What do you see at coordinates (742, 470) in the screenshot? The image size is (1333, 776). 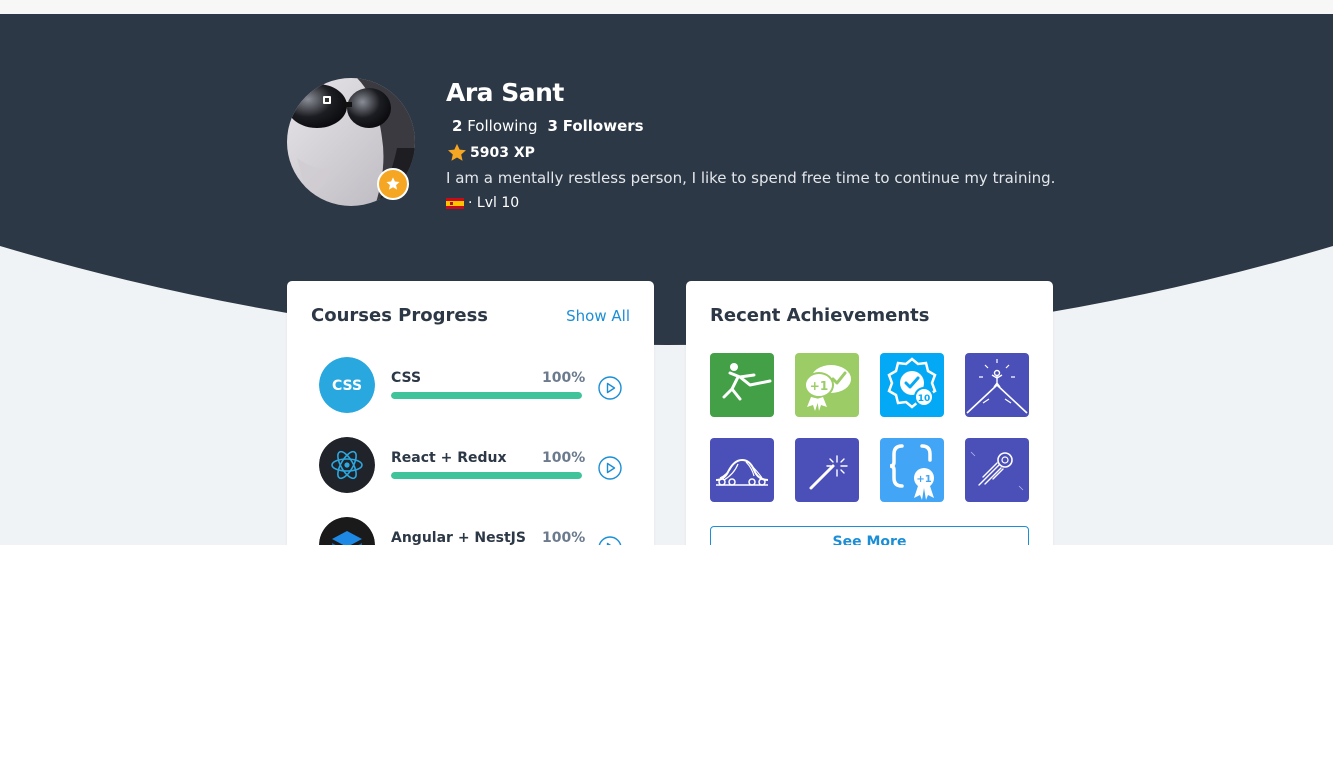 I see `rollercoaster-badge-icon` at bounding box center [742, 470].